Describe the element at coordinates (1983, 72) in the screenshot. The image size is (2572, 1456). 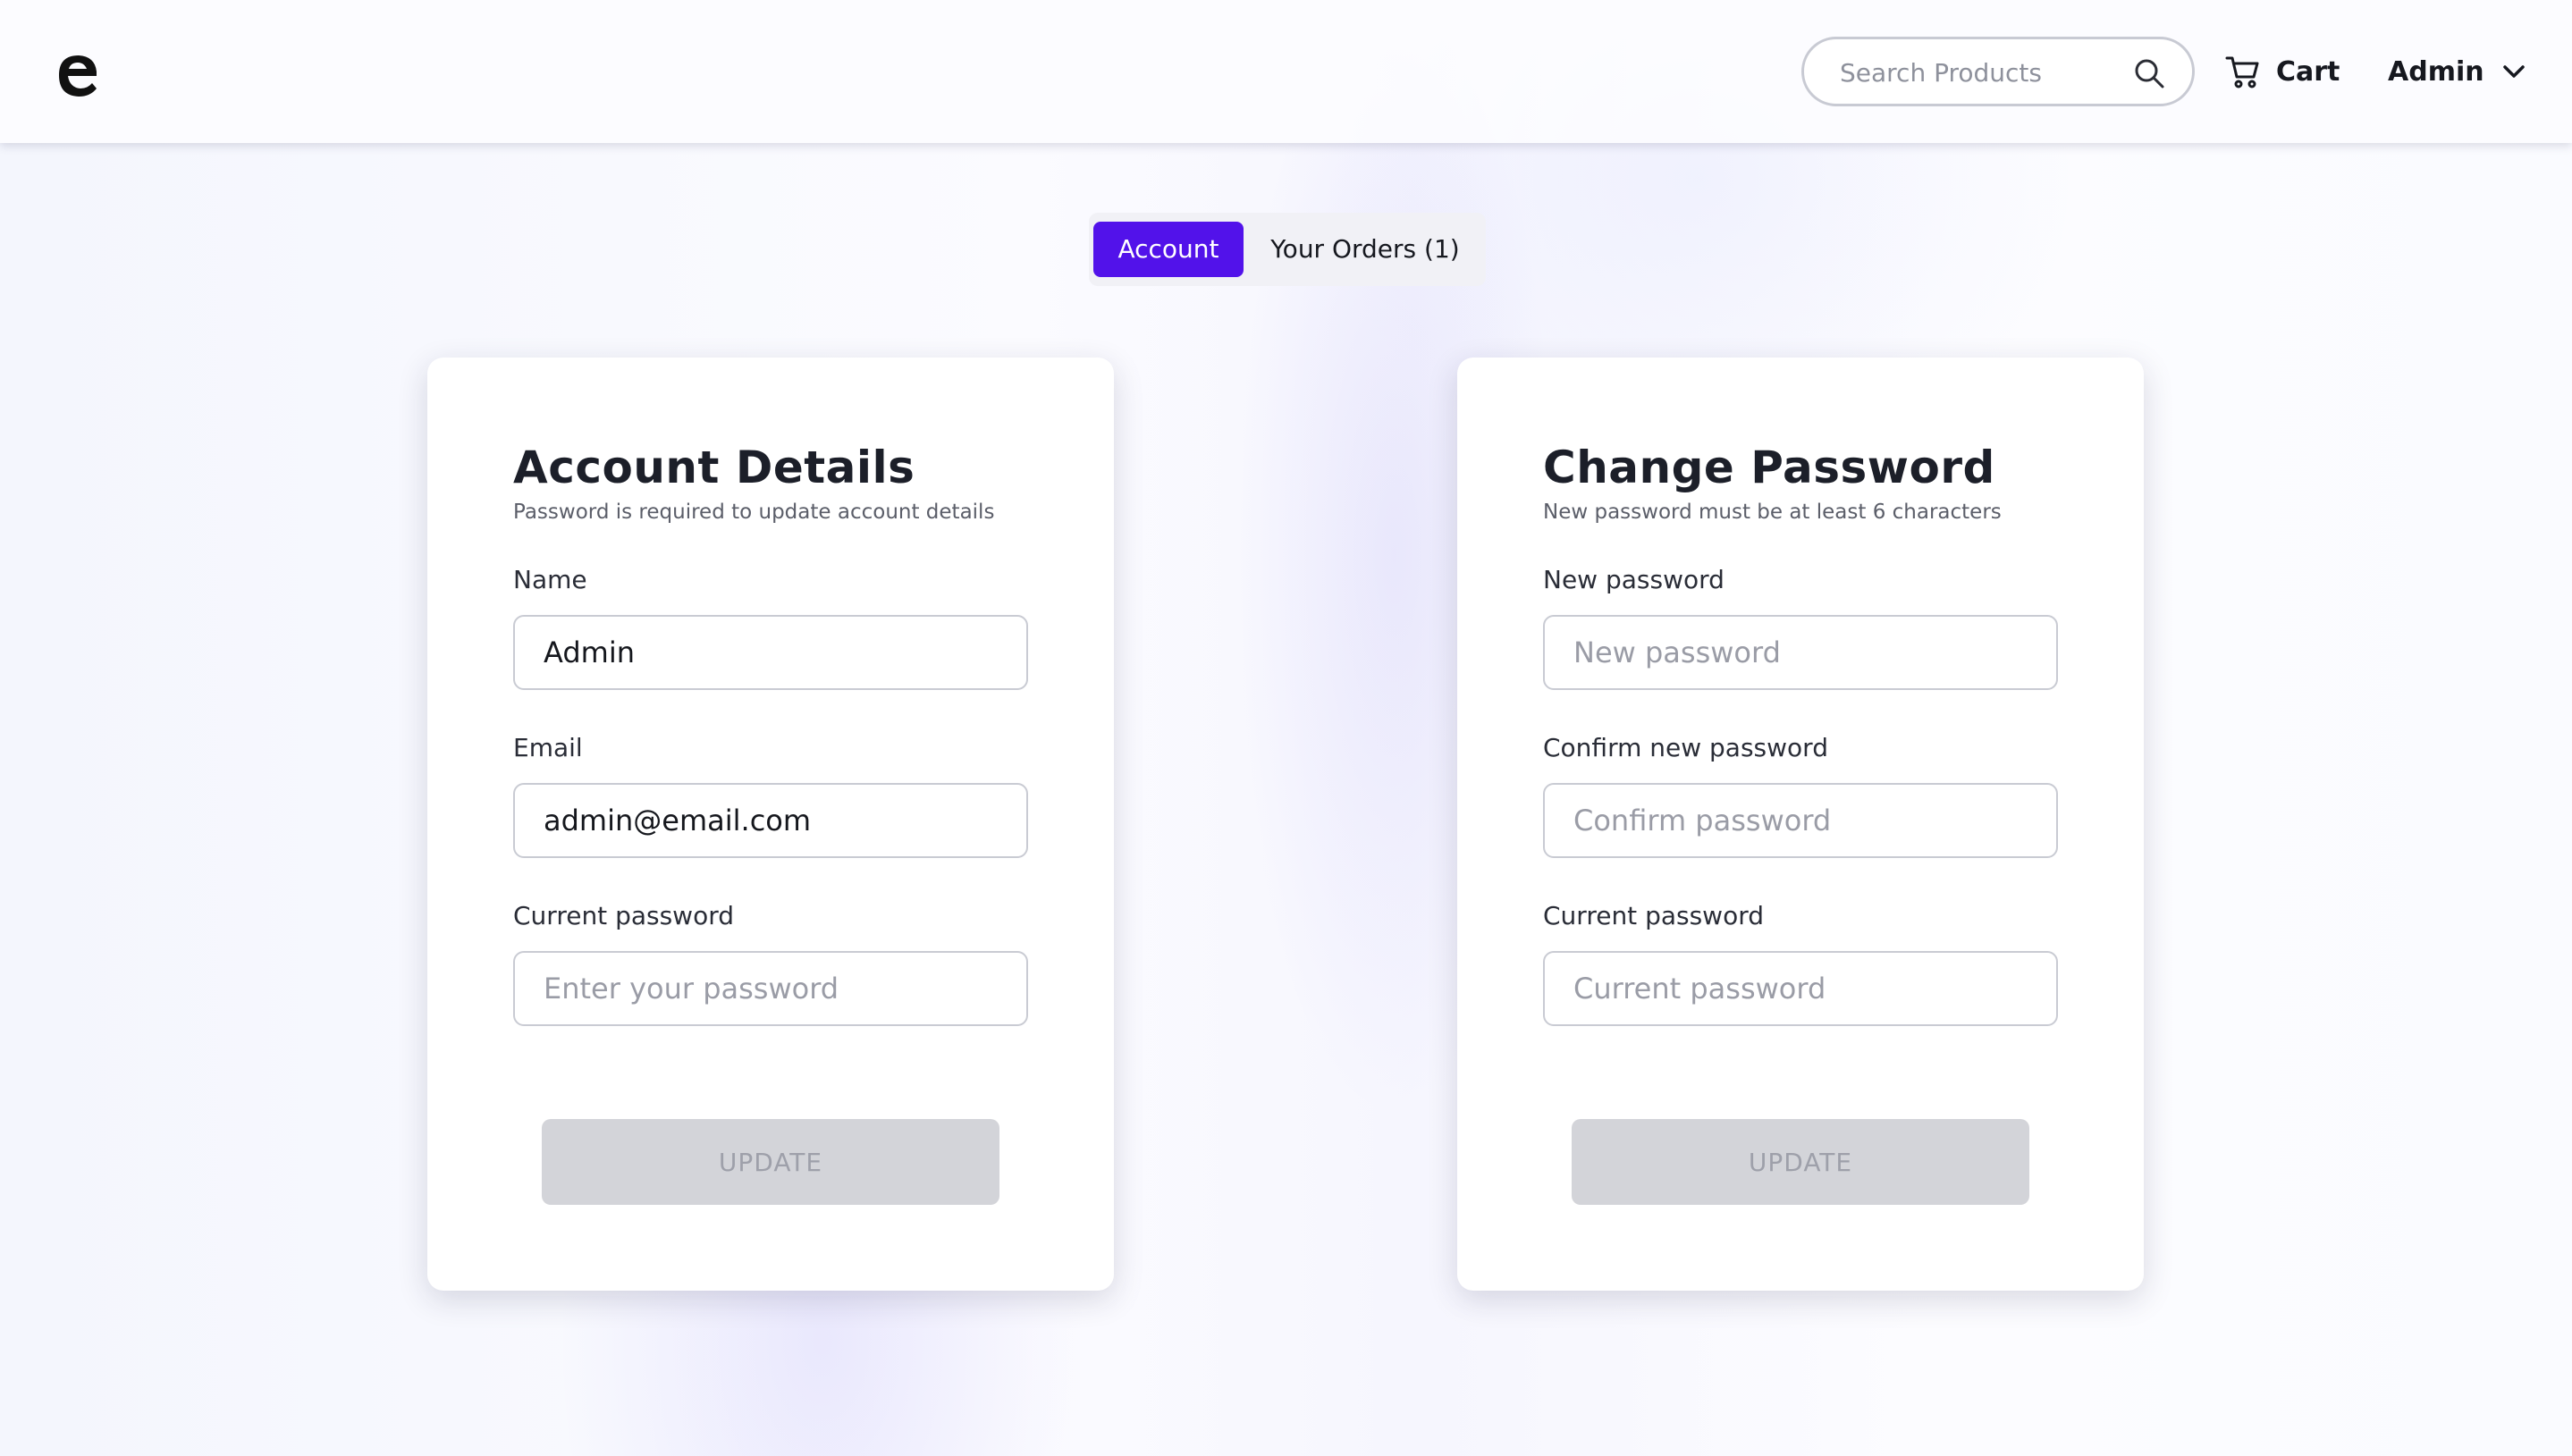
I see `search-input` at that location.